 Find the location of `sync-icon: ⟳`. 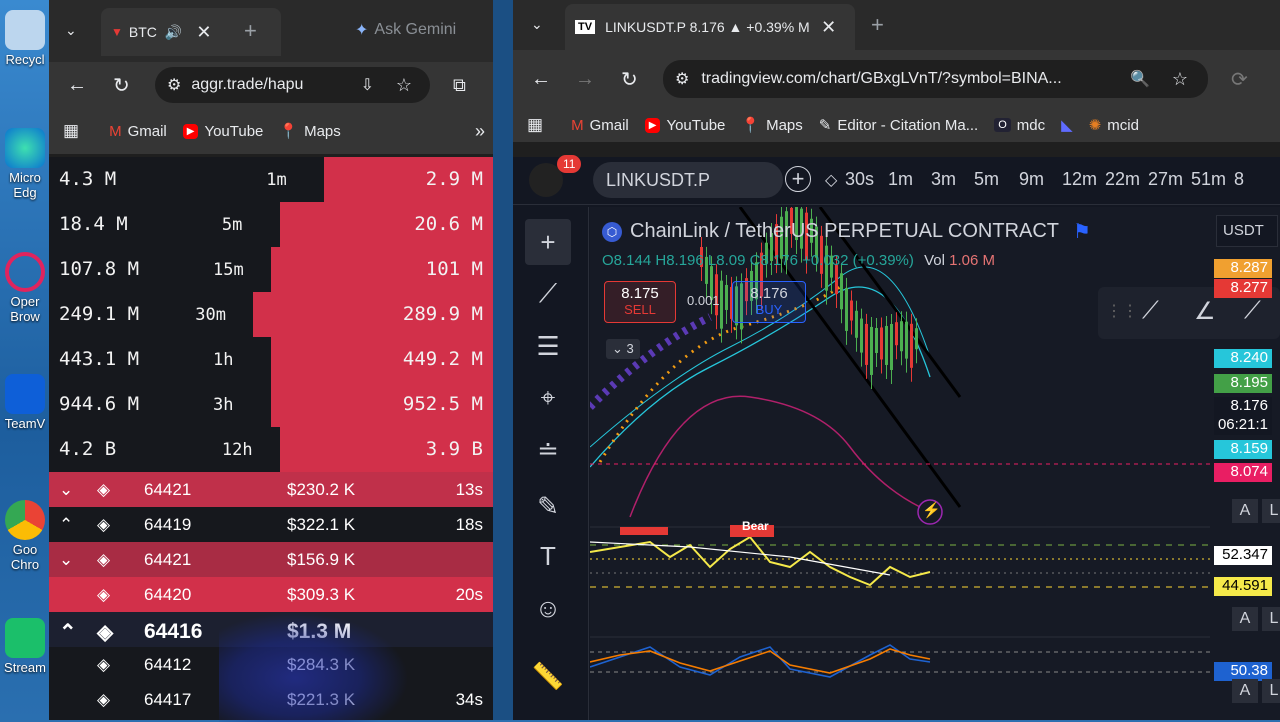

sync-icon: ⟳ is located at coordinates (1239, 79).